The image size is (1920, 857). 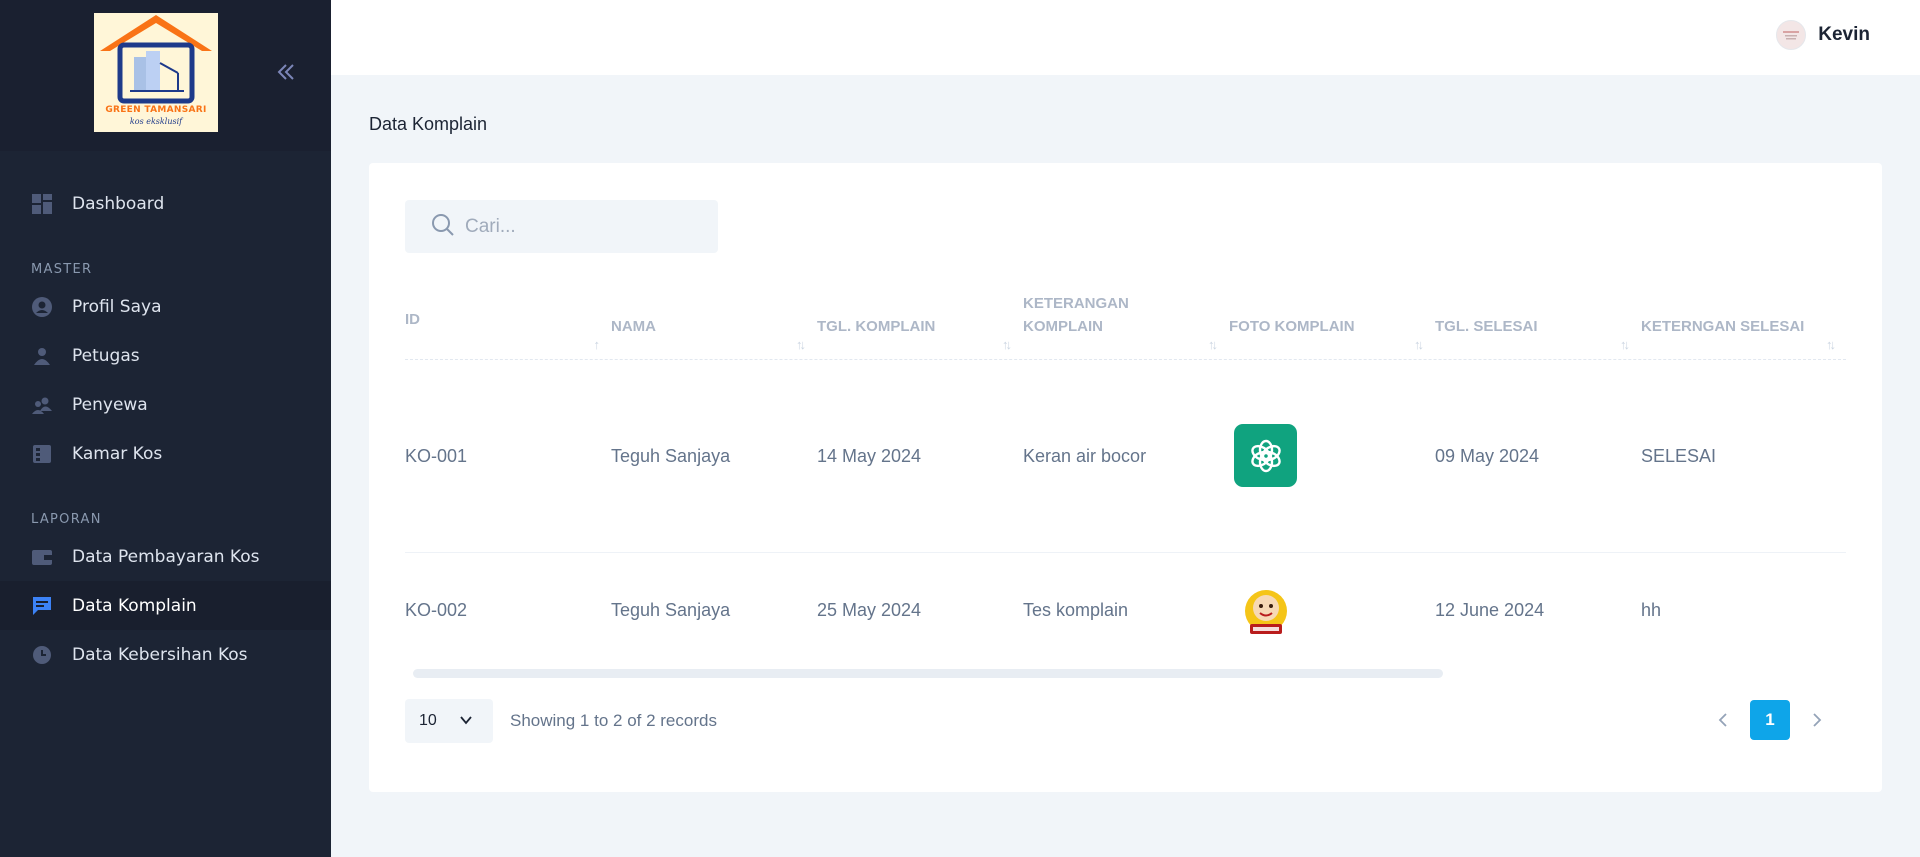 I want to click on chevron-down-icon, so click(x=466, y=722).